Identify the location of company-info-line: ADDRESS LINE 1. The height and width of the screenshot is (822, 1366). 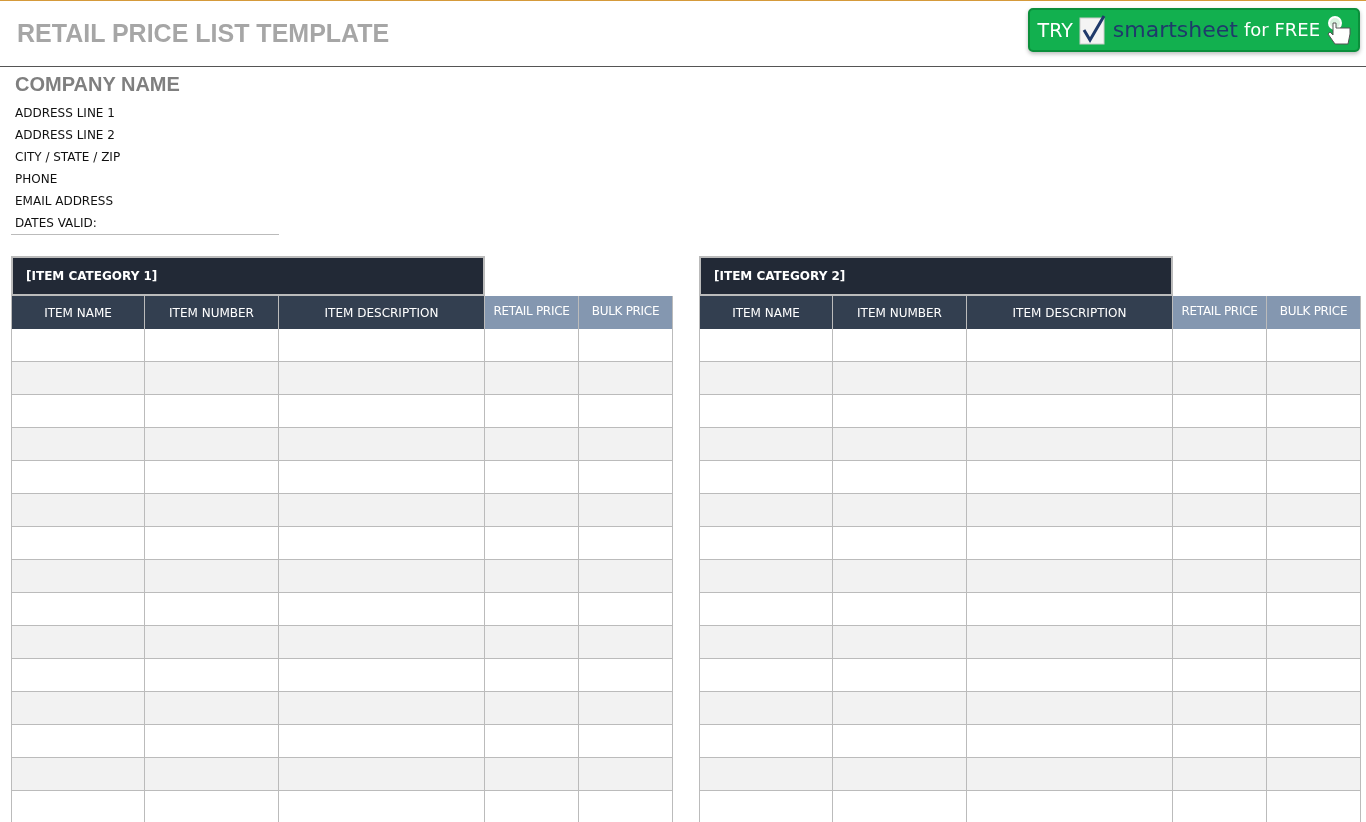
(65, 113).